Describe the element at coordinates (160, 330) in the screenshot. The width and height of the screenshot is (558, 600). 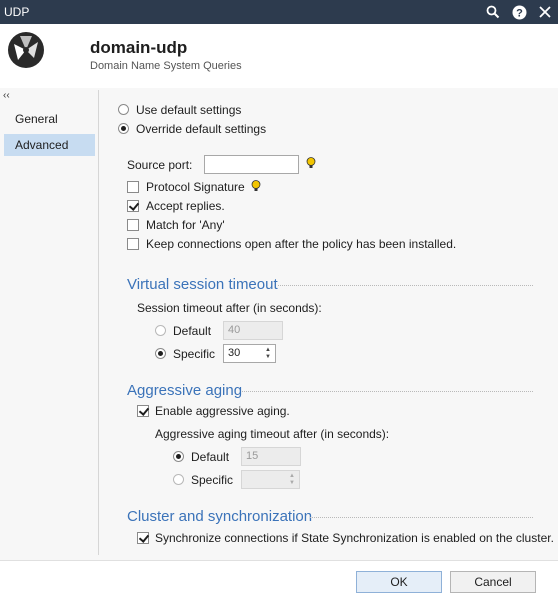
I see `session-default-radio` at that location.